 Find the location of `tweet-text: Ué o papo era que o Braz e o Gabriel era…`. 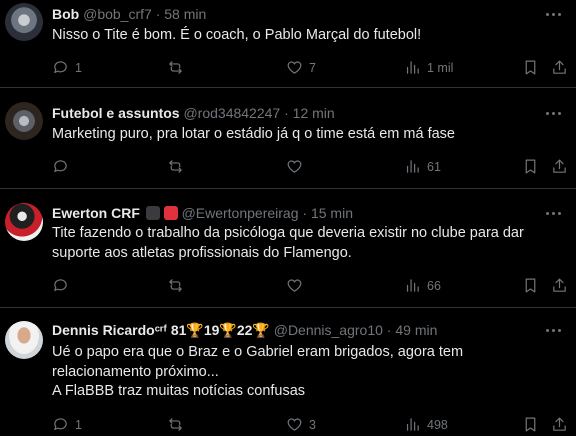

tweet-text: Ué o papo era que o Braz e o Gabriel era… is located at coordinates (302, 372).